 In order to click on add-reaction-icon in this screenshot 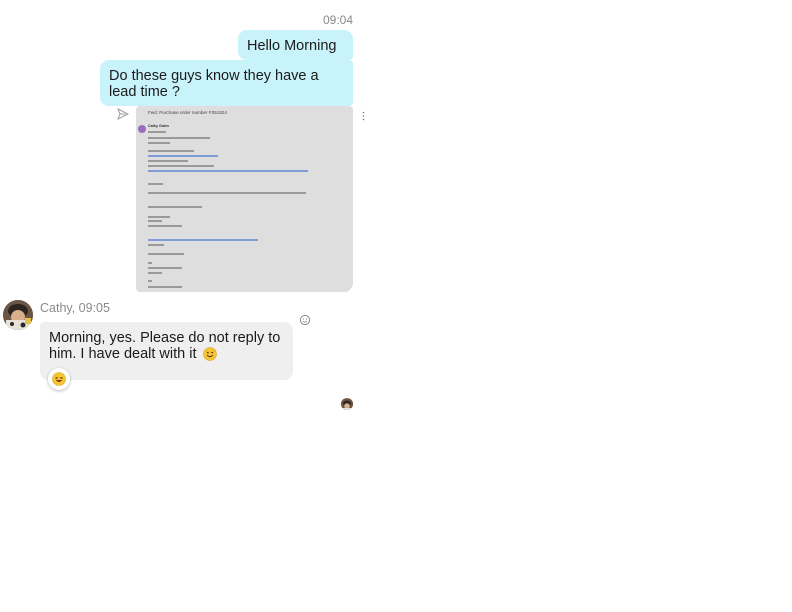, I will do `click(305, 320)`.